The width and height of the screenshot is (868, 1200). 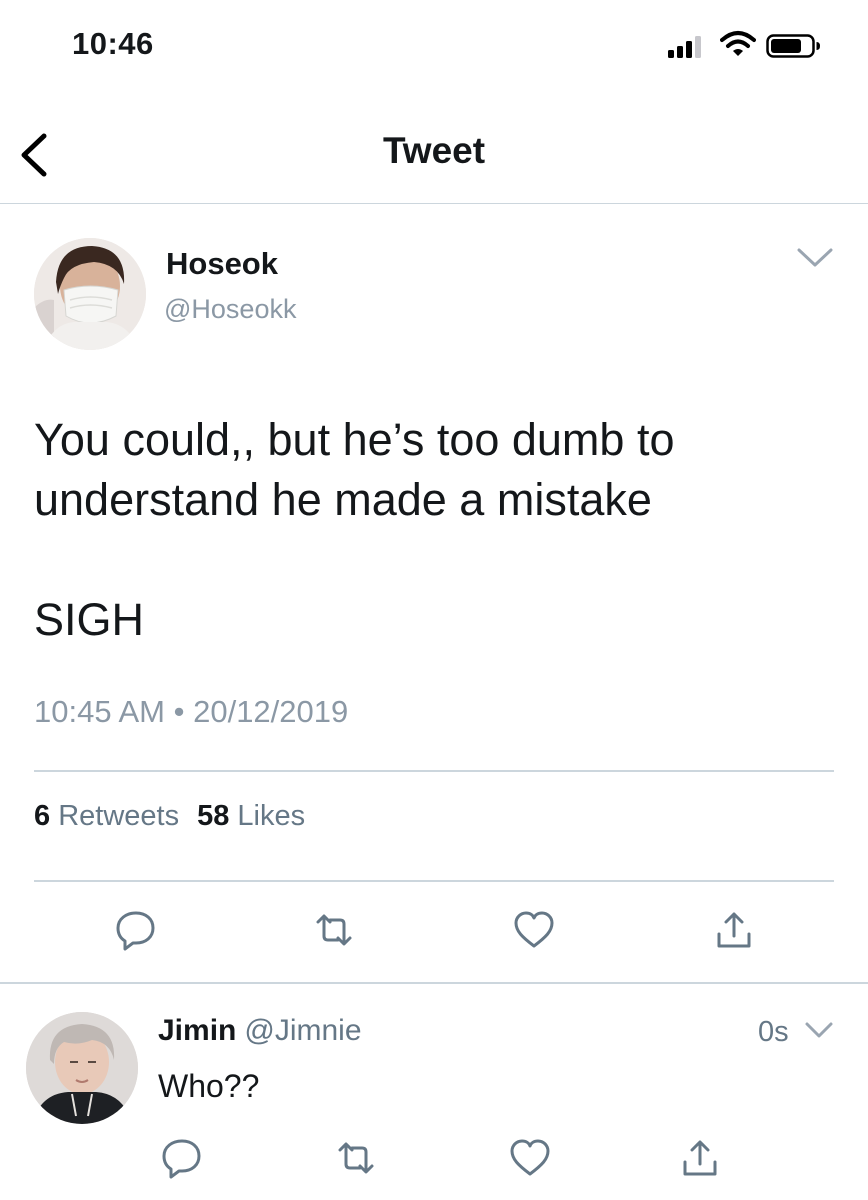 I want to click on author-name: Hoseok, so click(x=222, y=264).